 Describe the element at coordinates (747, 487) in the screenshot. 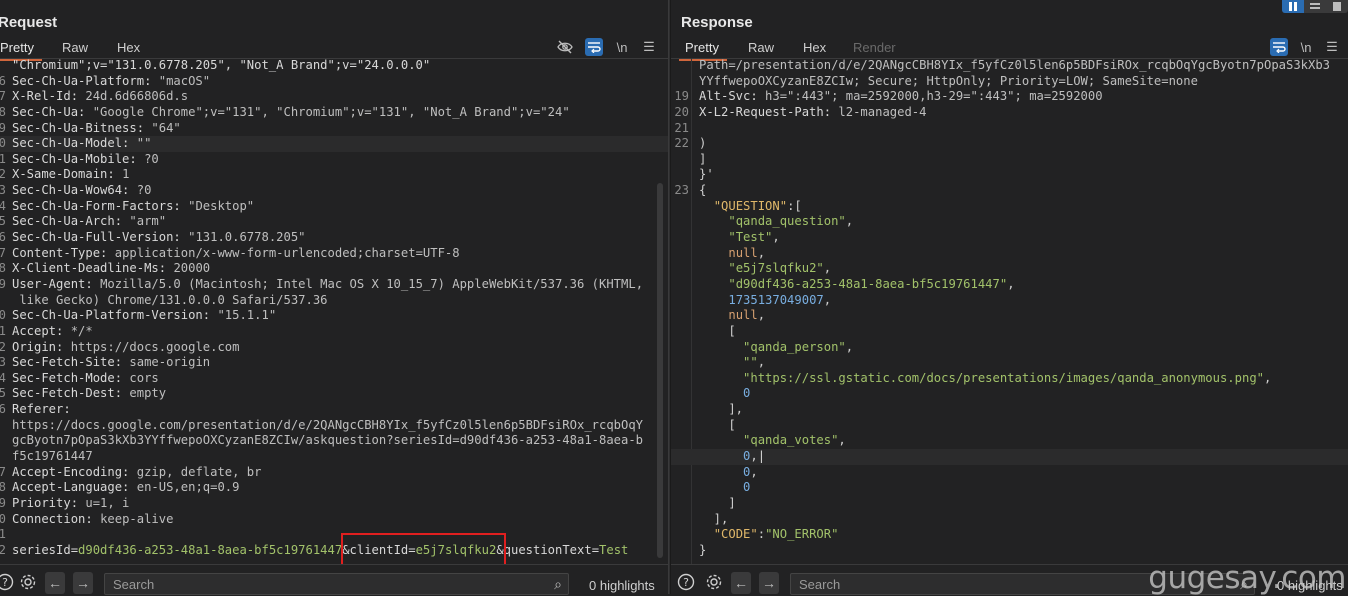

I see `code-token: 0` at that location.